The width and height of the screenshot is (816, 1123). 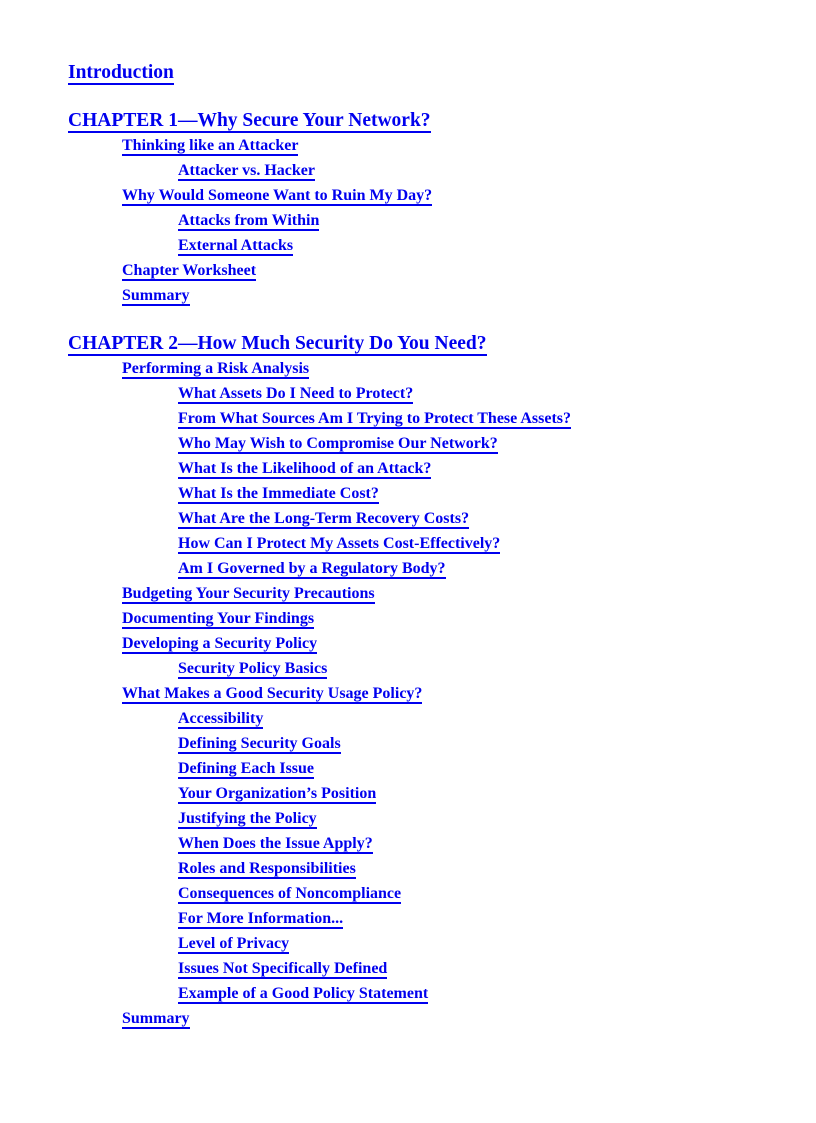 I want to click on toc-entry: Your Organization’s Position, so click(x=467, y=793).